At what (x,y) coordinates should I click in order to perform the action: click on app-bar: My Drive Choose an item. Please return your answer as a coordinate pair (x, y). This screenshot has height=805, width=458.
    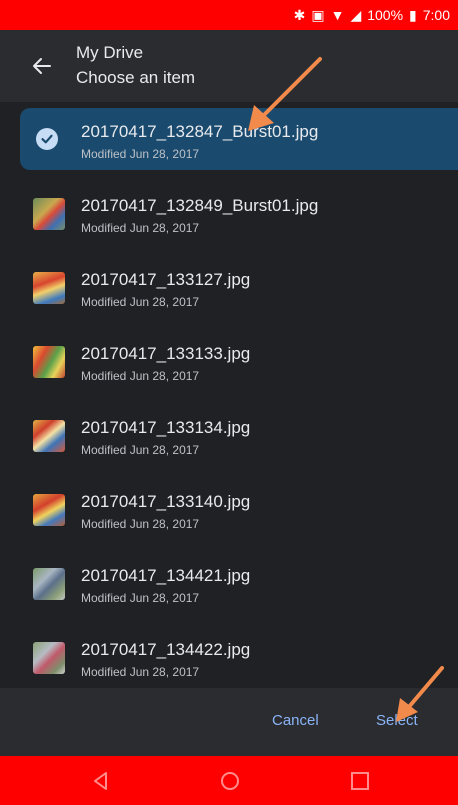
    Looking at the image, I should click on (229, 66).